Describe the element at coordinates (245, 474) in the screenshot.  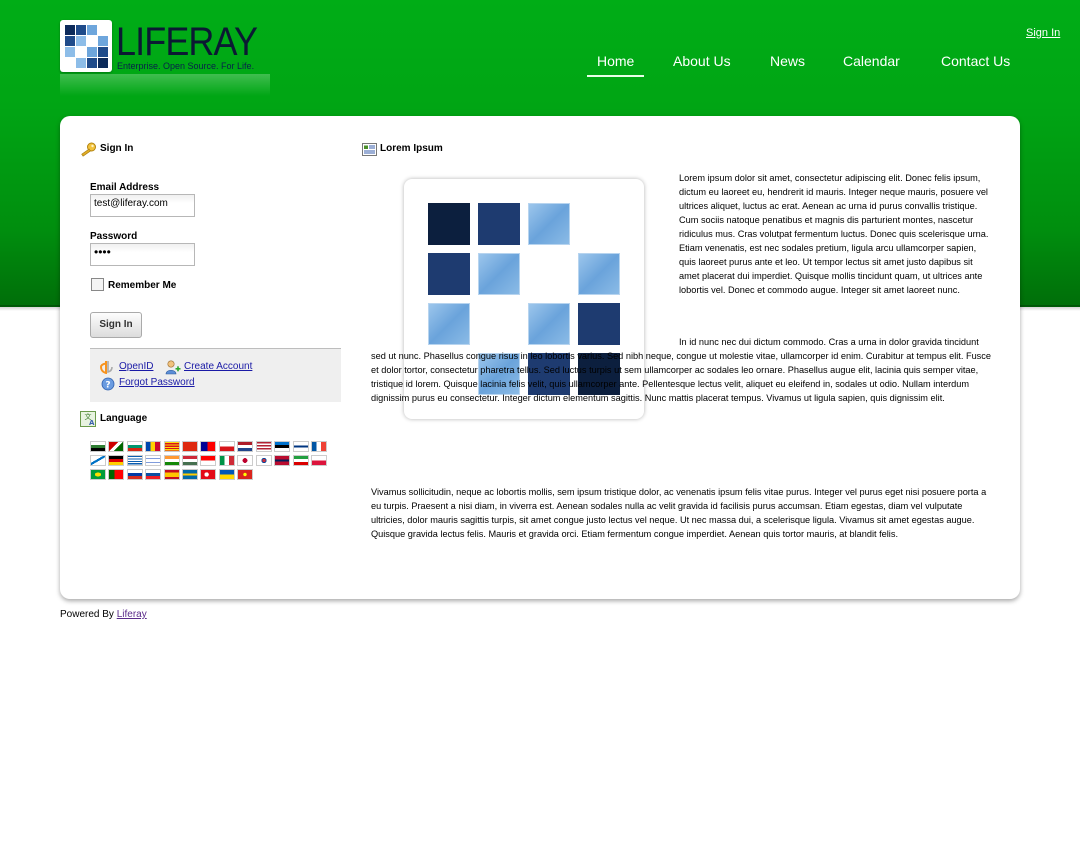
I see `flag-vietnamese` at that location.